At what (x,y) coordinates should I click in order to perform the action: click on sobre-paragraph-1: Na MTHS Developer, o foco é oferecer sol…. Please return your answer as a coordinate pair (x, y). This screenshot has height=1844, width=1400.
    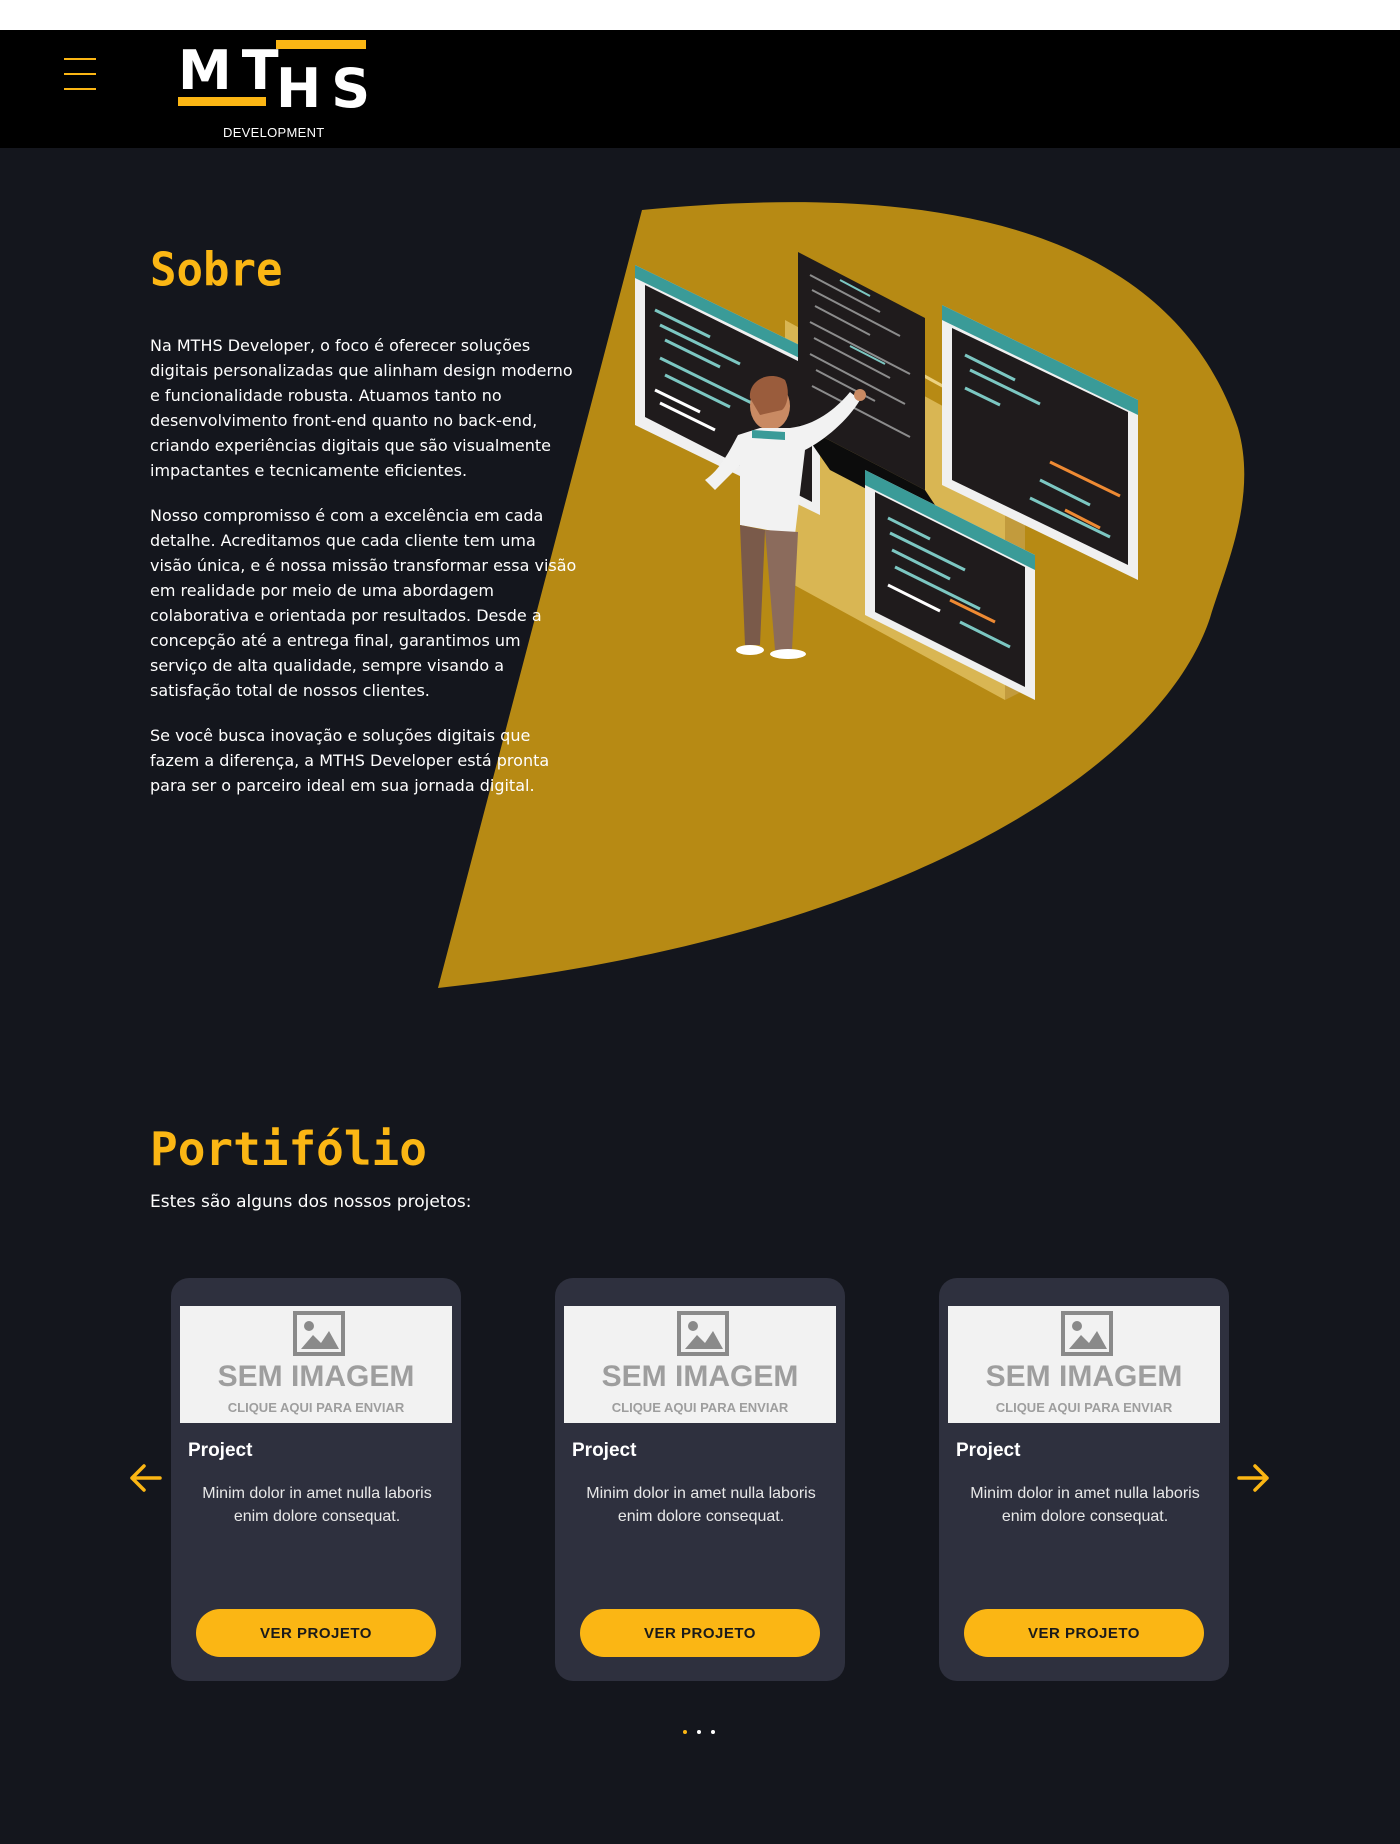
    Looking at the image, I should click on (361, 408).